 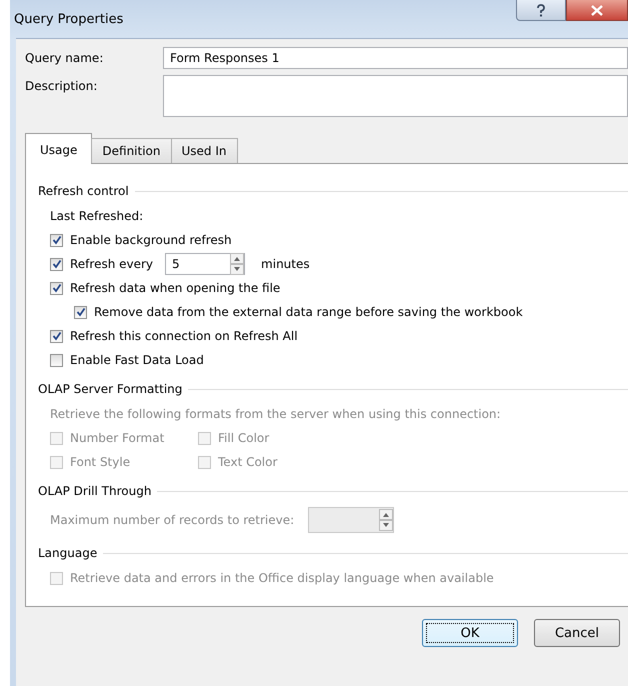 What do you see at coordinates (110, 389) in the screenshot?
I see `section-heading: OLAP Server Formatting` at bounding box center [110, 389].